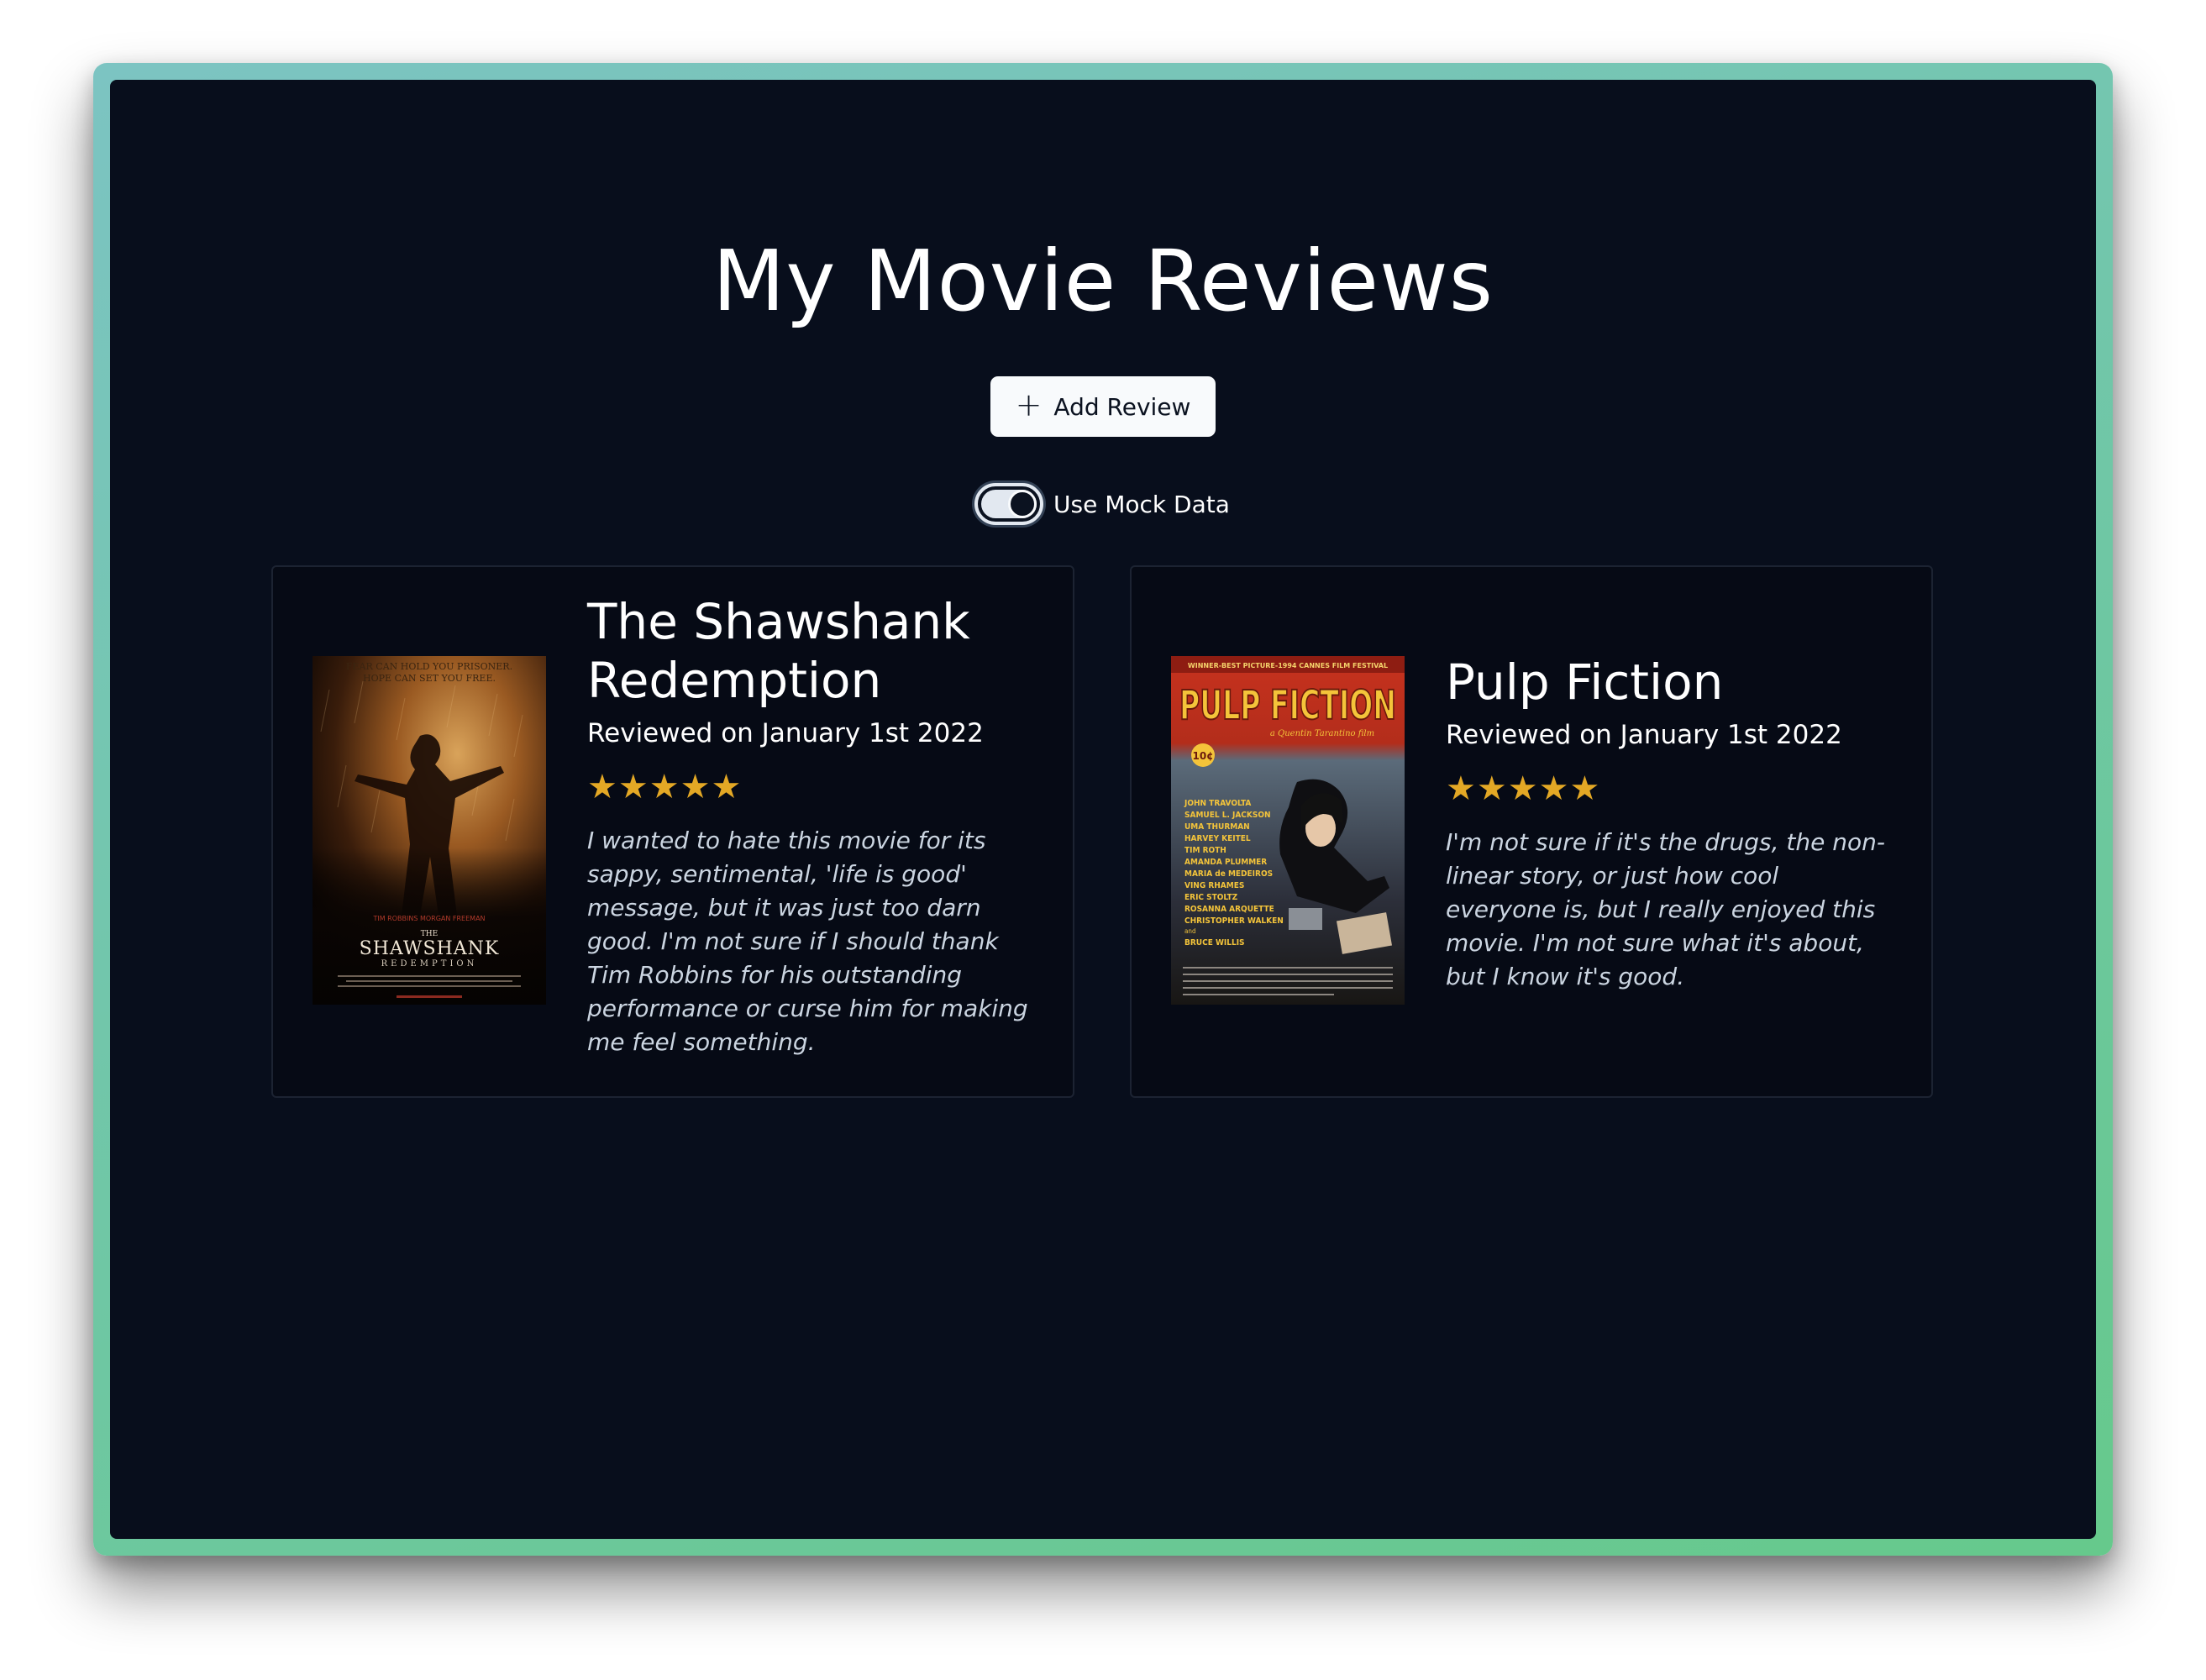 The height and width of the screenshot is (1680, 2206). I want to click on svg-text: SAMUEL L. JACKSON, so click(1228, 815).